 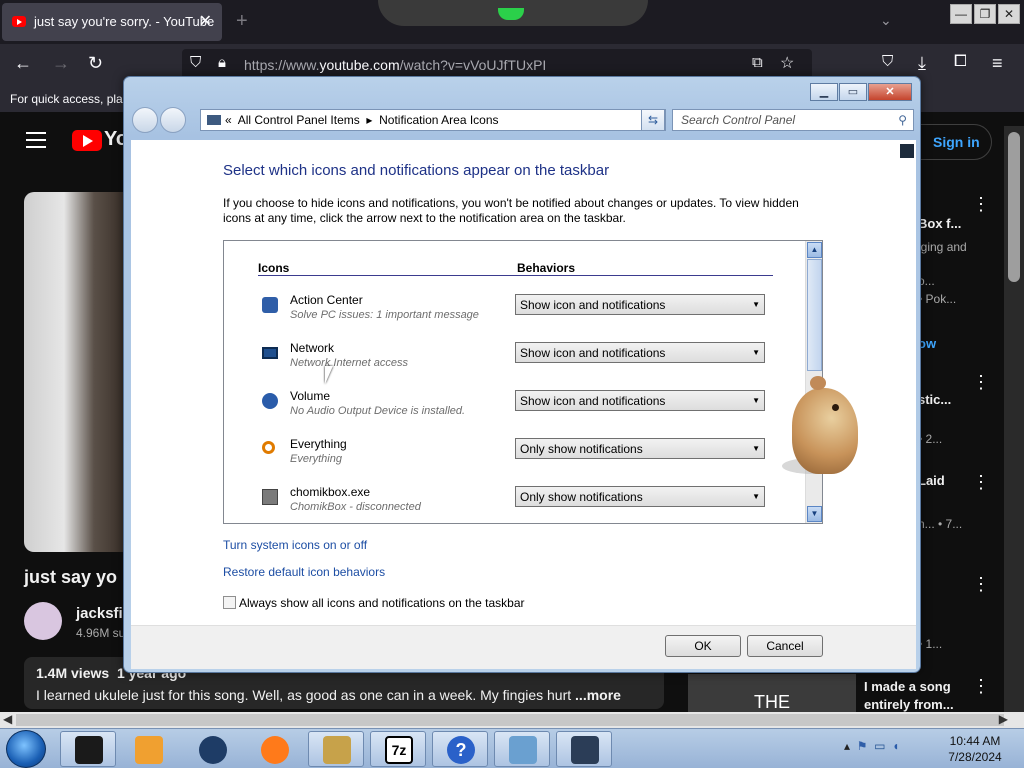 I want to click on restore-defaults-link: Restore default icon behaviors, so click(x=304, y=572).